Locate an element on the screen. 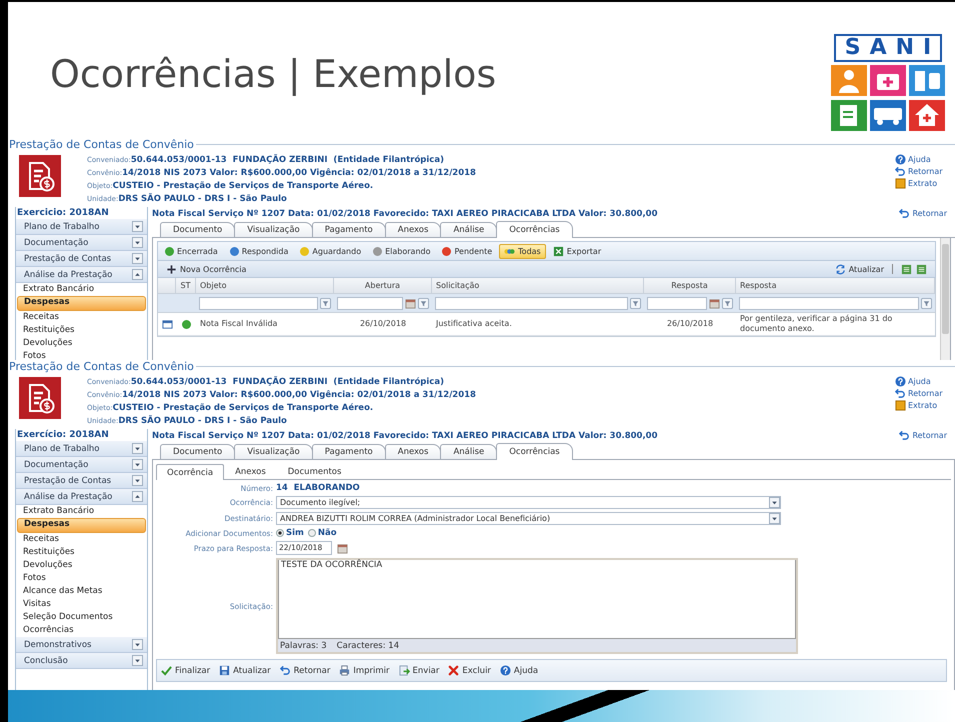 Image resolution: width=955 pixels, height=722 pixels. word-count: Palavras: 3 is located at coordinates (303, 645).